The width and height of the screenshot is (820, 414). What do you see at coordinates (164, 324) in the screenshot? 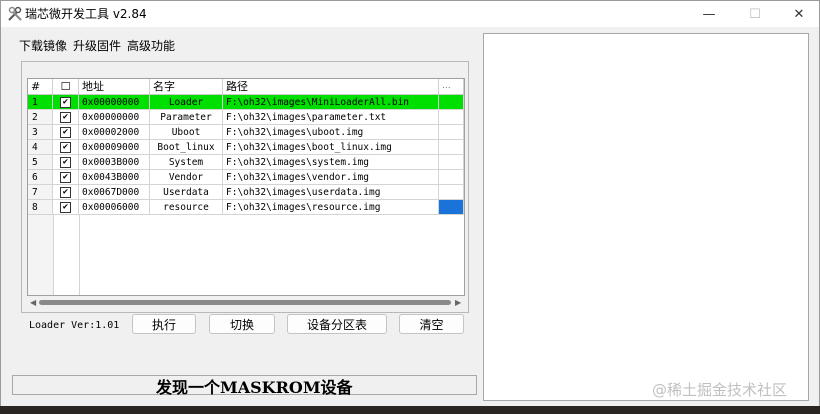
I see `execute-button: 执行` at bounding box center [164, 324].